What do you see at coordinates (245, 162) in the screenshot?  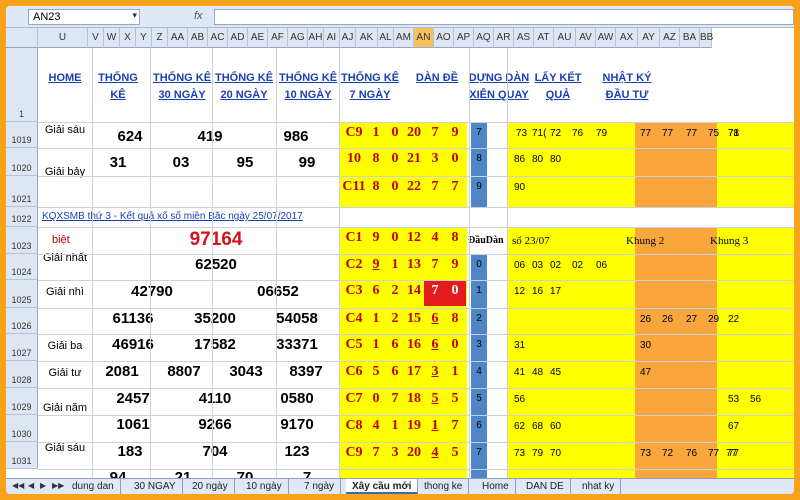 I see `giai-bay-value: 95` at bounding box center [245, 162].